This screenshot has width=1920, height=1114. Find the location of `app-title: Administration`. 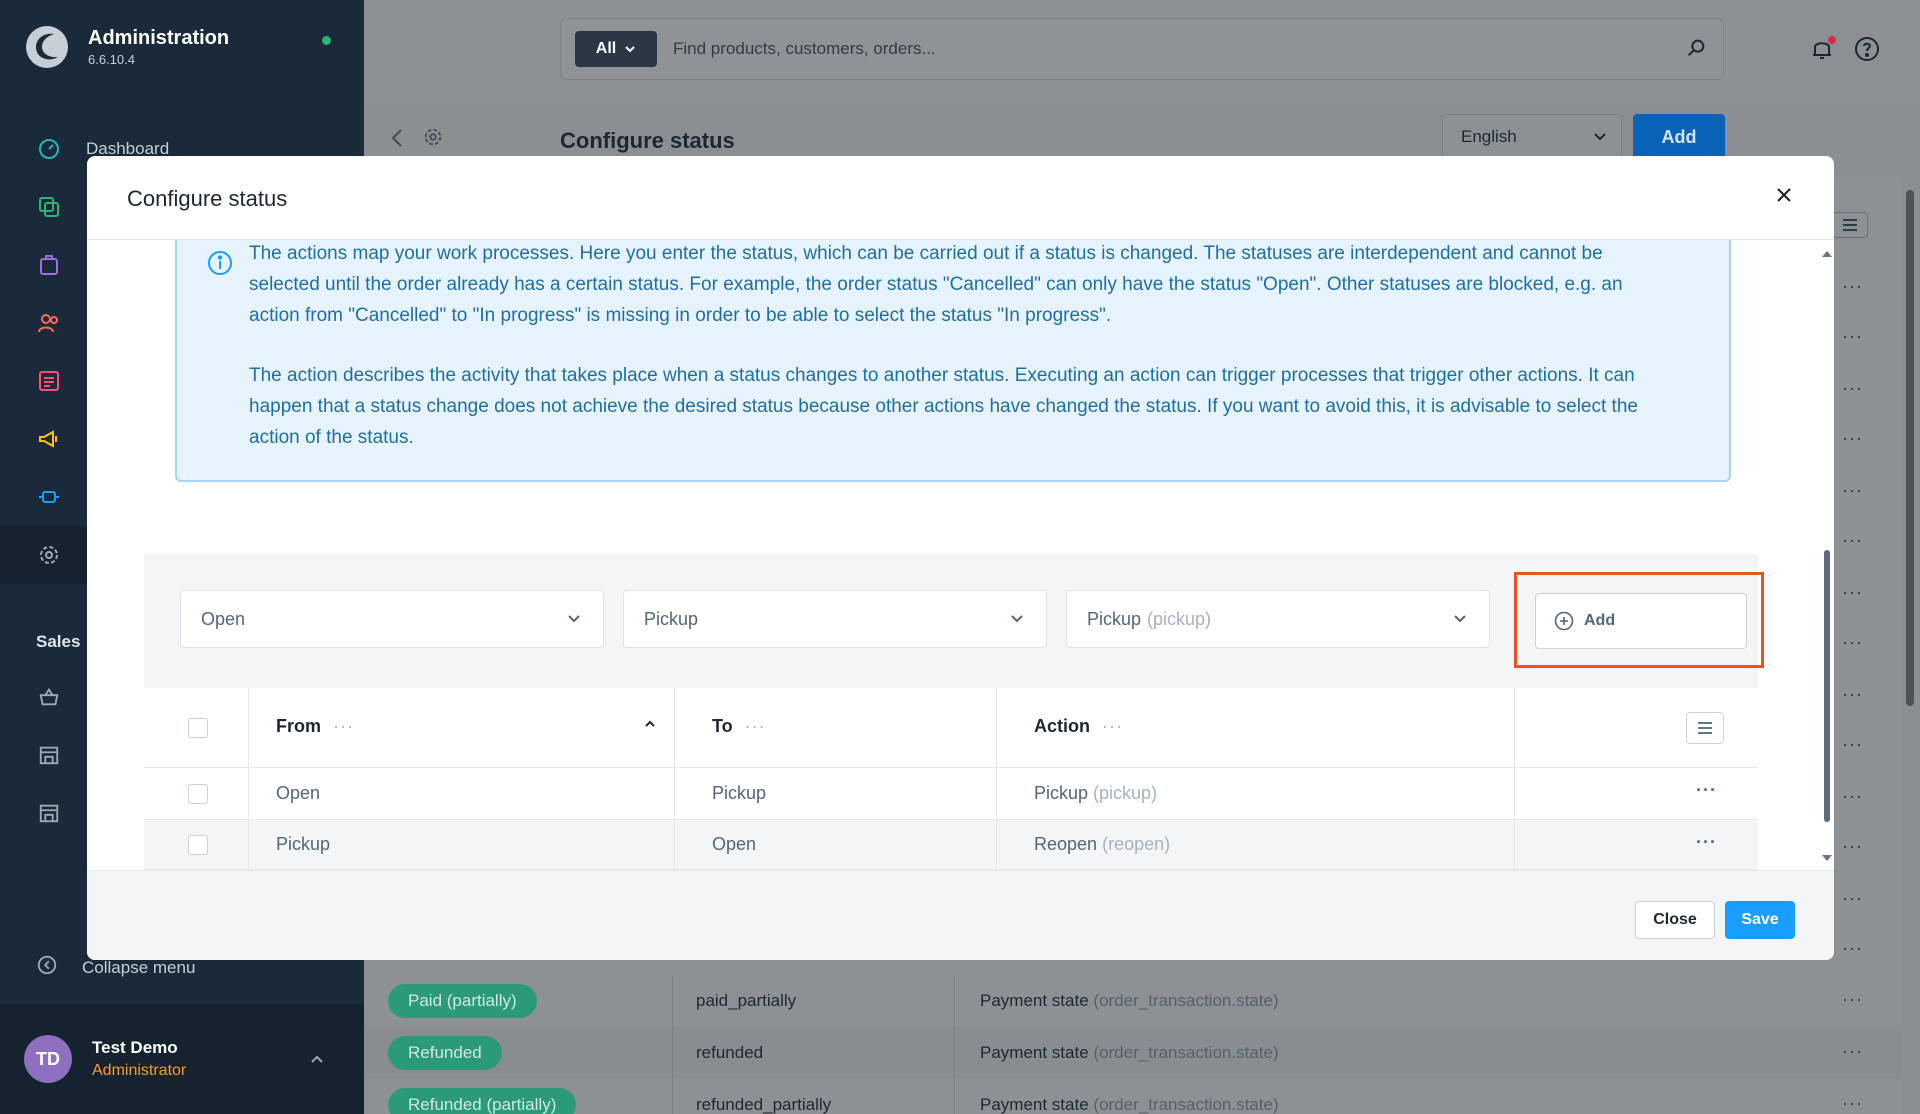

app-title: Administration is located at coordinates (159, 38).